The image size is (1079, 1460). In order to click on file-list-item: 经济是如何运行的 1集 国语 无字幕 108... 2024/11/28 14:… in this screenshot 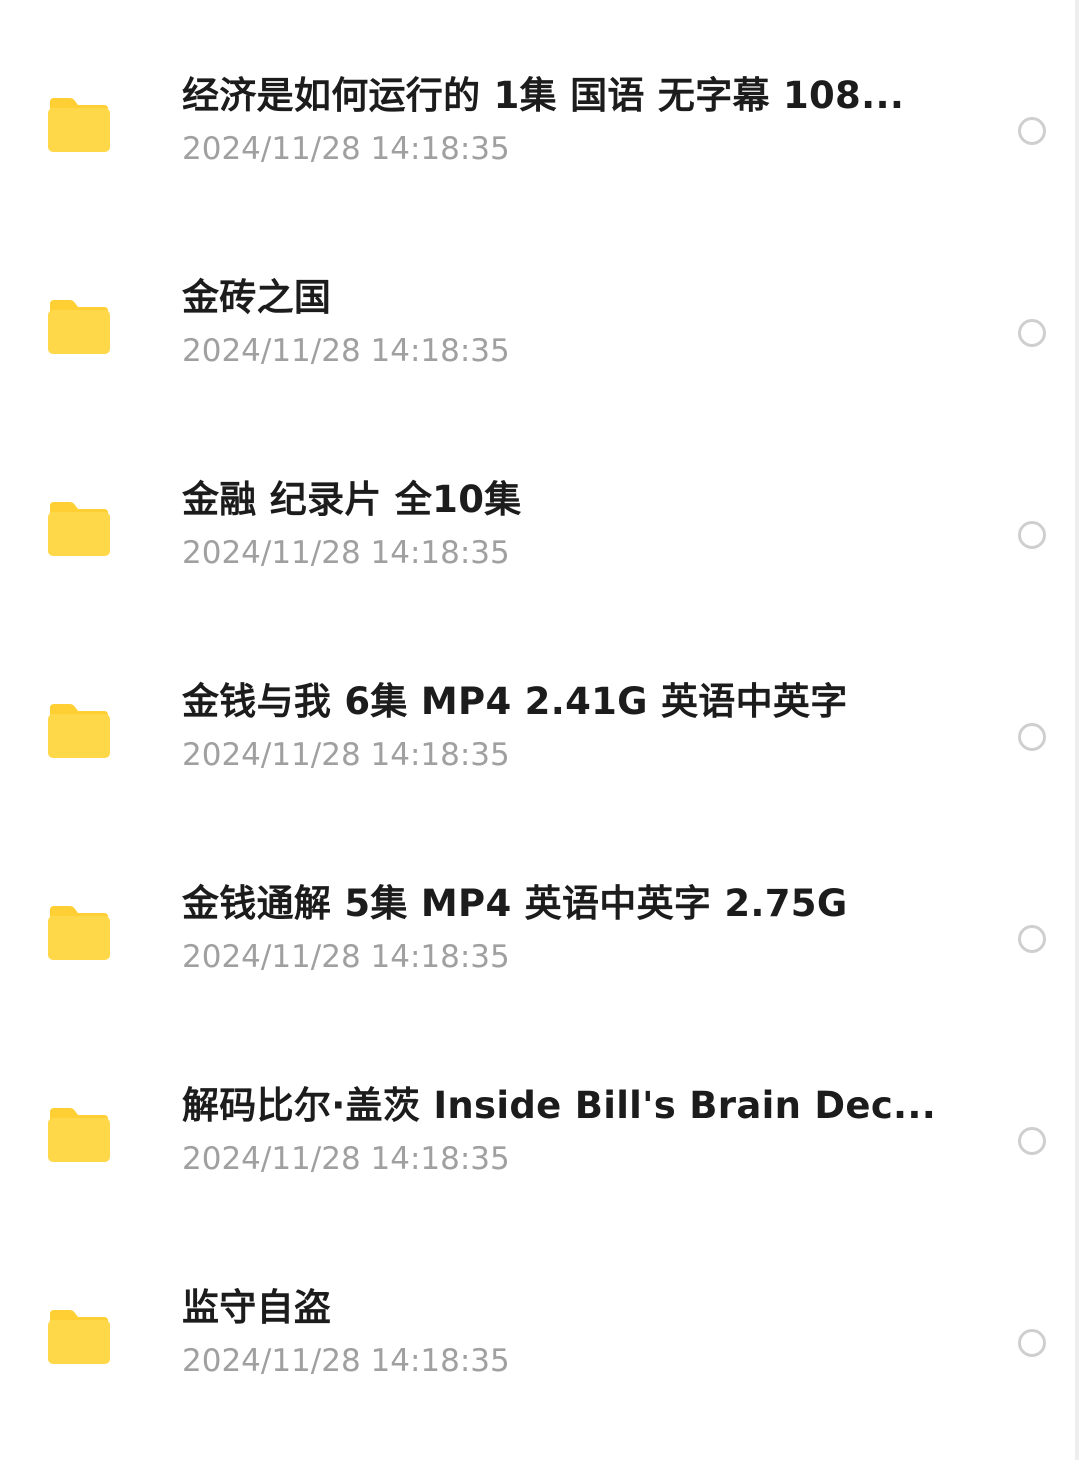, I will do `click(537, 127)`.